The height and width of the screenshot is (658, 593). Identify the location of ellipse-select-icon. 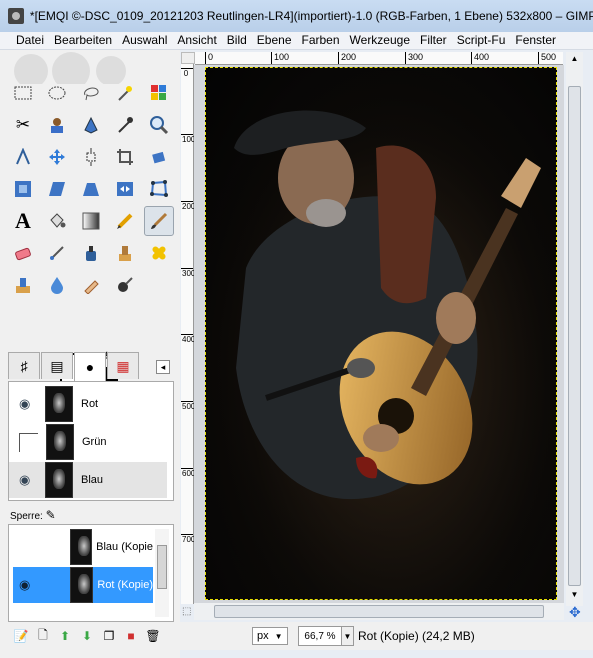
(57, 93).